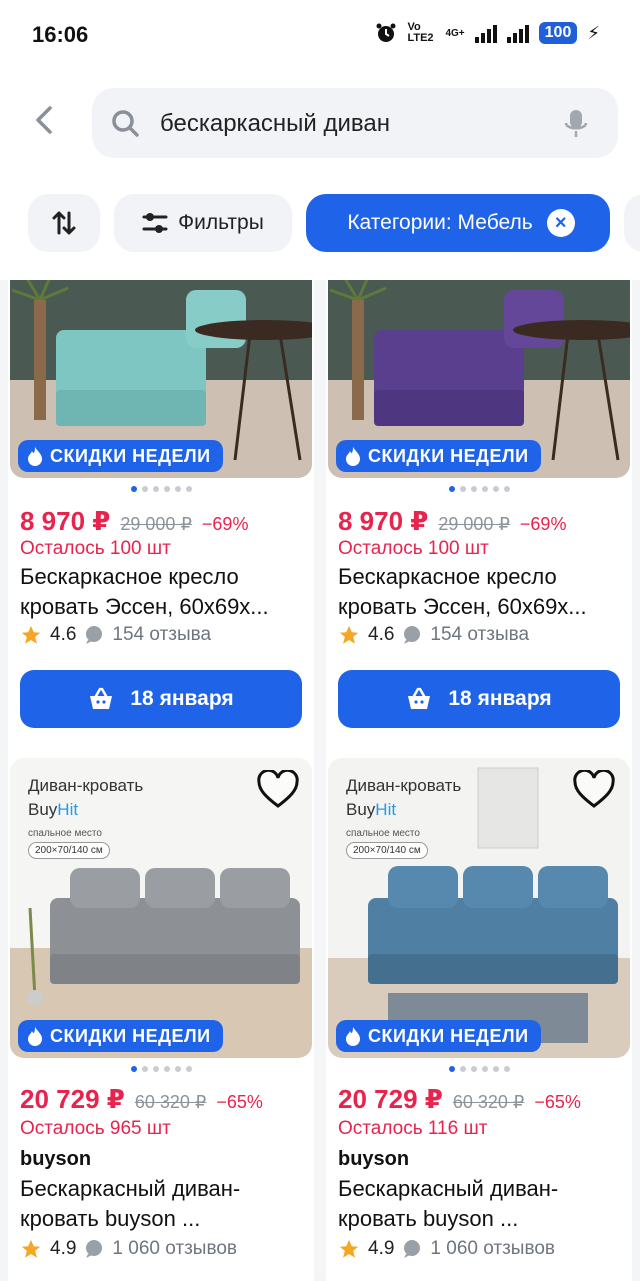 The width and height of the screenshot is (640, 1281). Describe the element at coordinates (60, 34) in the screenshot. I see `status-time: 16:06` at that location.